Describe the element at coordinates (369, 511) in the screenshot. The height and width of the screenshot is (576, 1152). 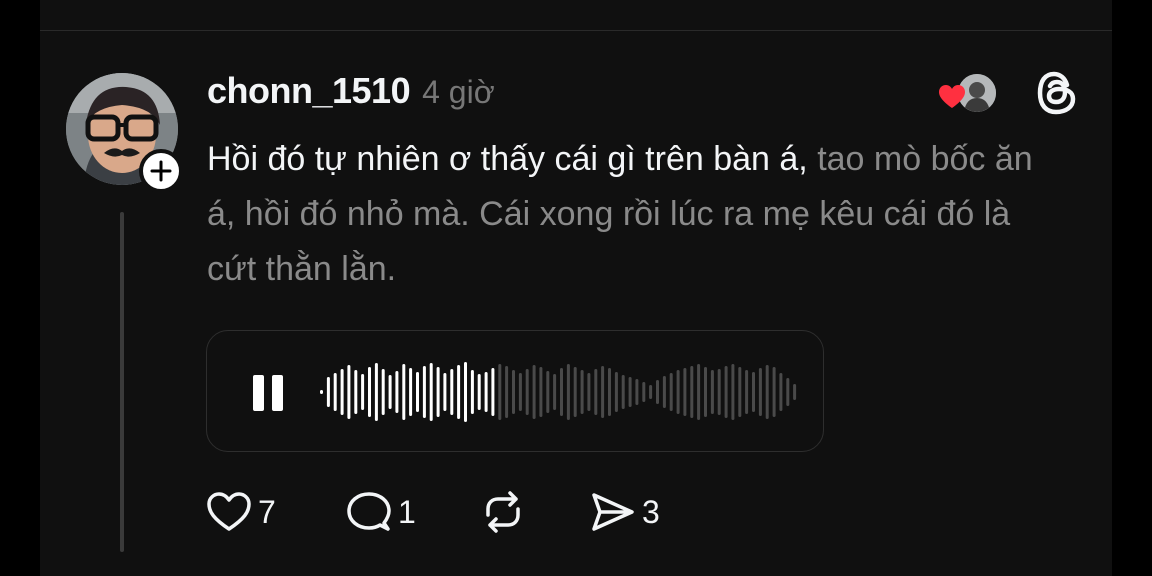
I see `speech-bubble-icon` at that location.